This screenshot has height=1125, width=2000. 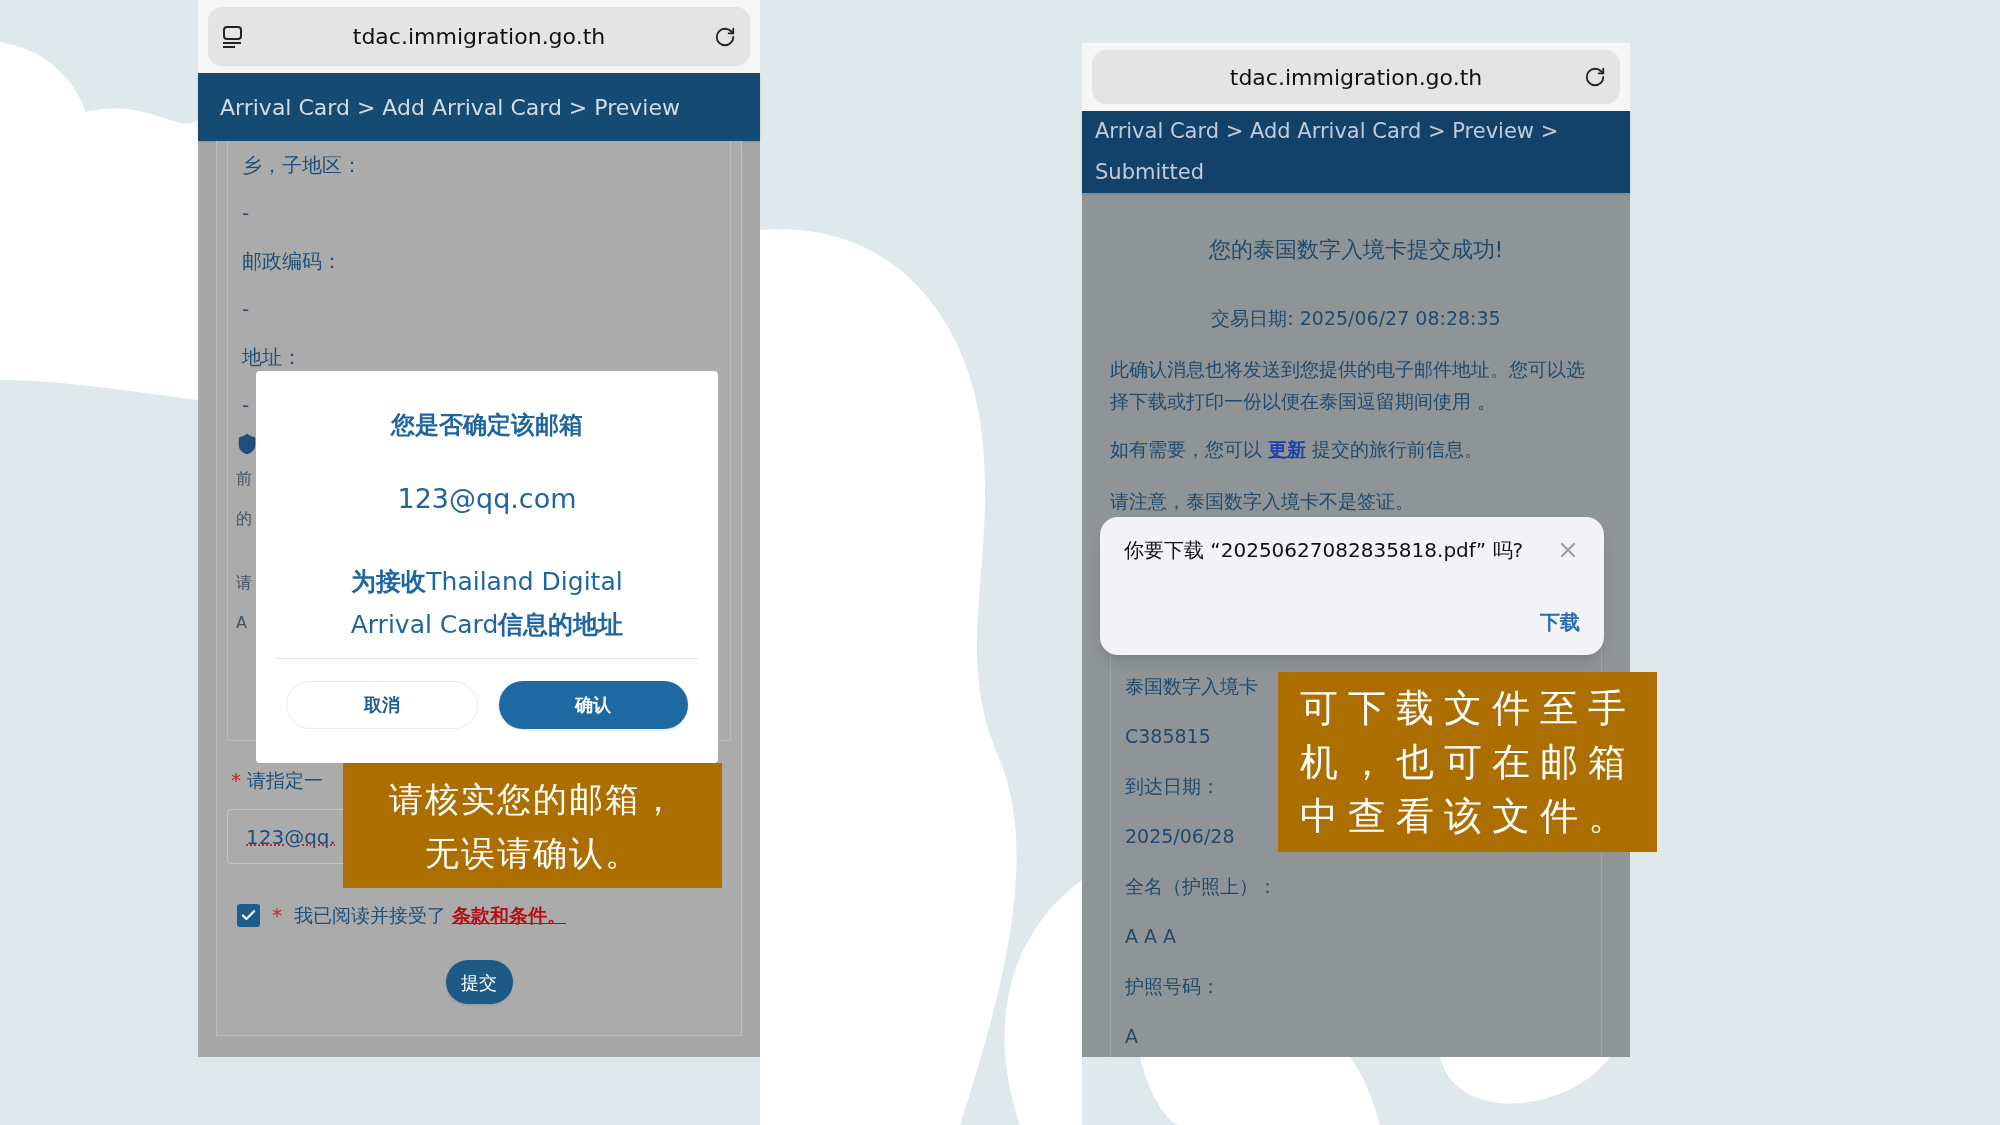 What do you see at coordinates (450, 107) in the screenshot?
I see `breadcrumb-text: Arrival Card > Add Arrival Card > Preview` at bounding box center [450, 107].